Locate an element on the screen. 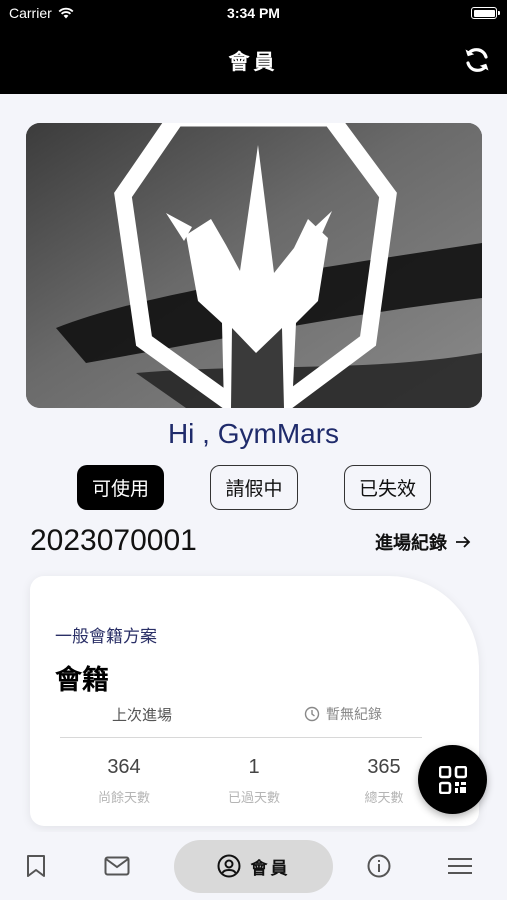 Image resolution: width=507 pixels, height=900 pixels. last-entry-text: 暫無紀錄 is located at coordinates (354, 715).